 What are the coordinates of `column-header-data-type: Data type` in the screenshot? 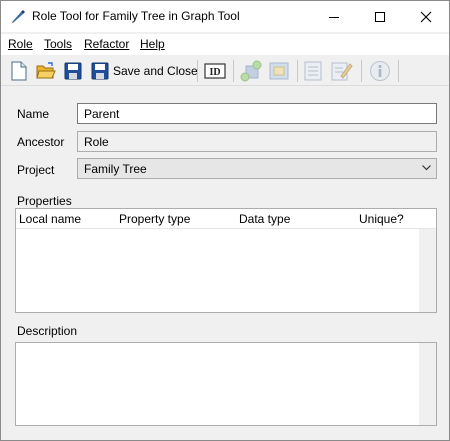 It's located at (264, 219).